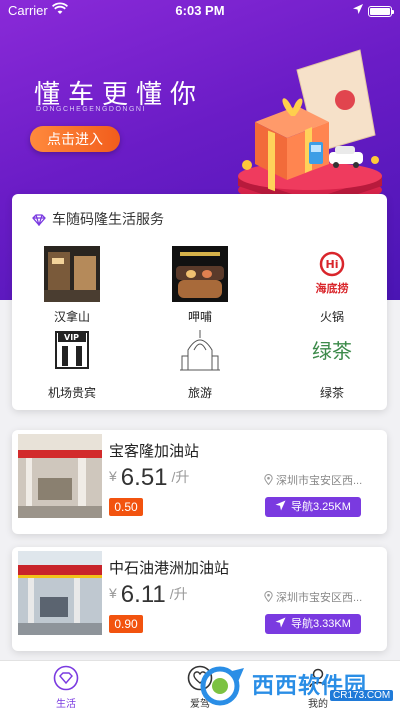 The image size is (400, 710). Describe the element at coordinates (321, 507) in the screenshot. I see `navigate-label: 导航3.25KM` at that location.